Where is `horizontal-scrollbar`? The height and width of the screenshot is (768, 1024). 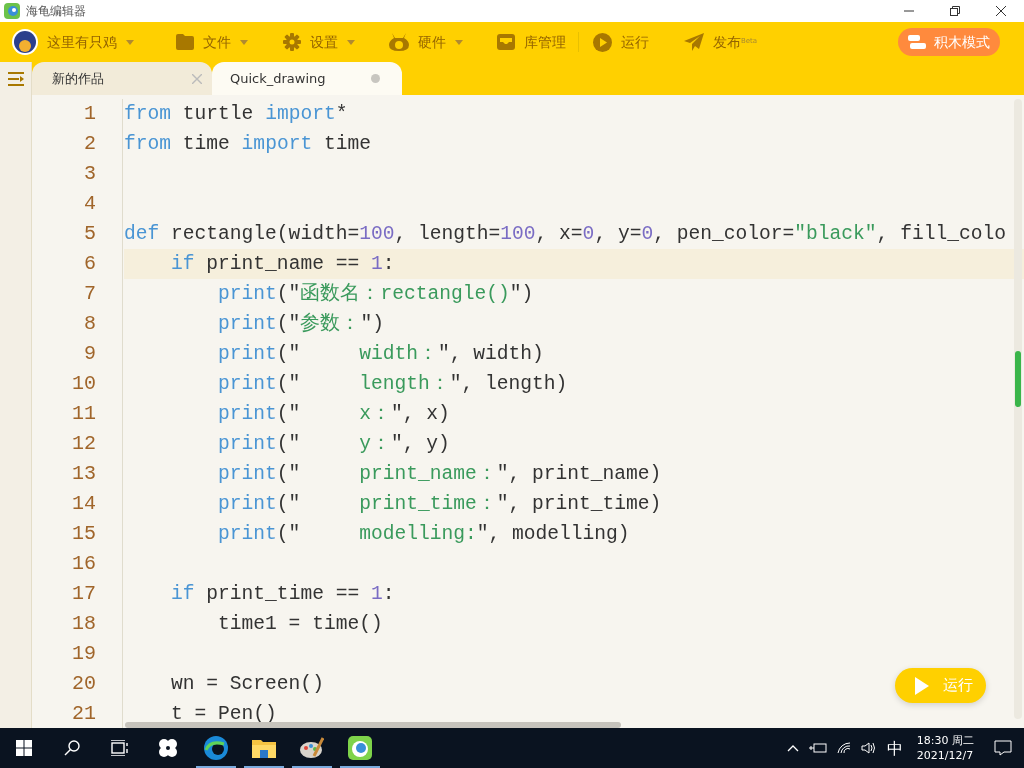
horizontal-scrollbar is located at coordinates (373, 725).